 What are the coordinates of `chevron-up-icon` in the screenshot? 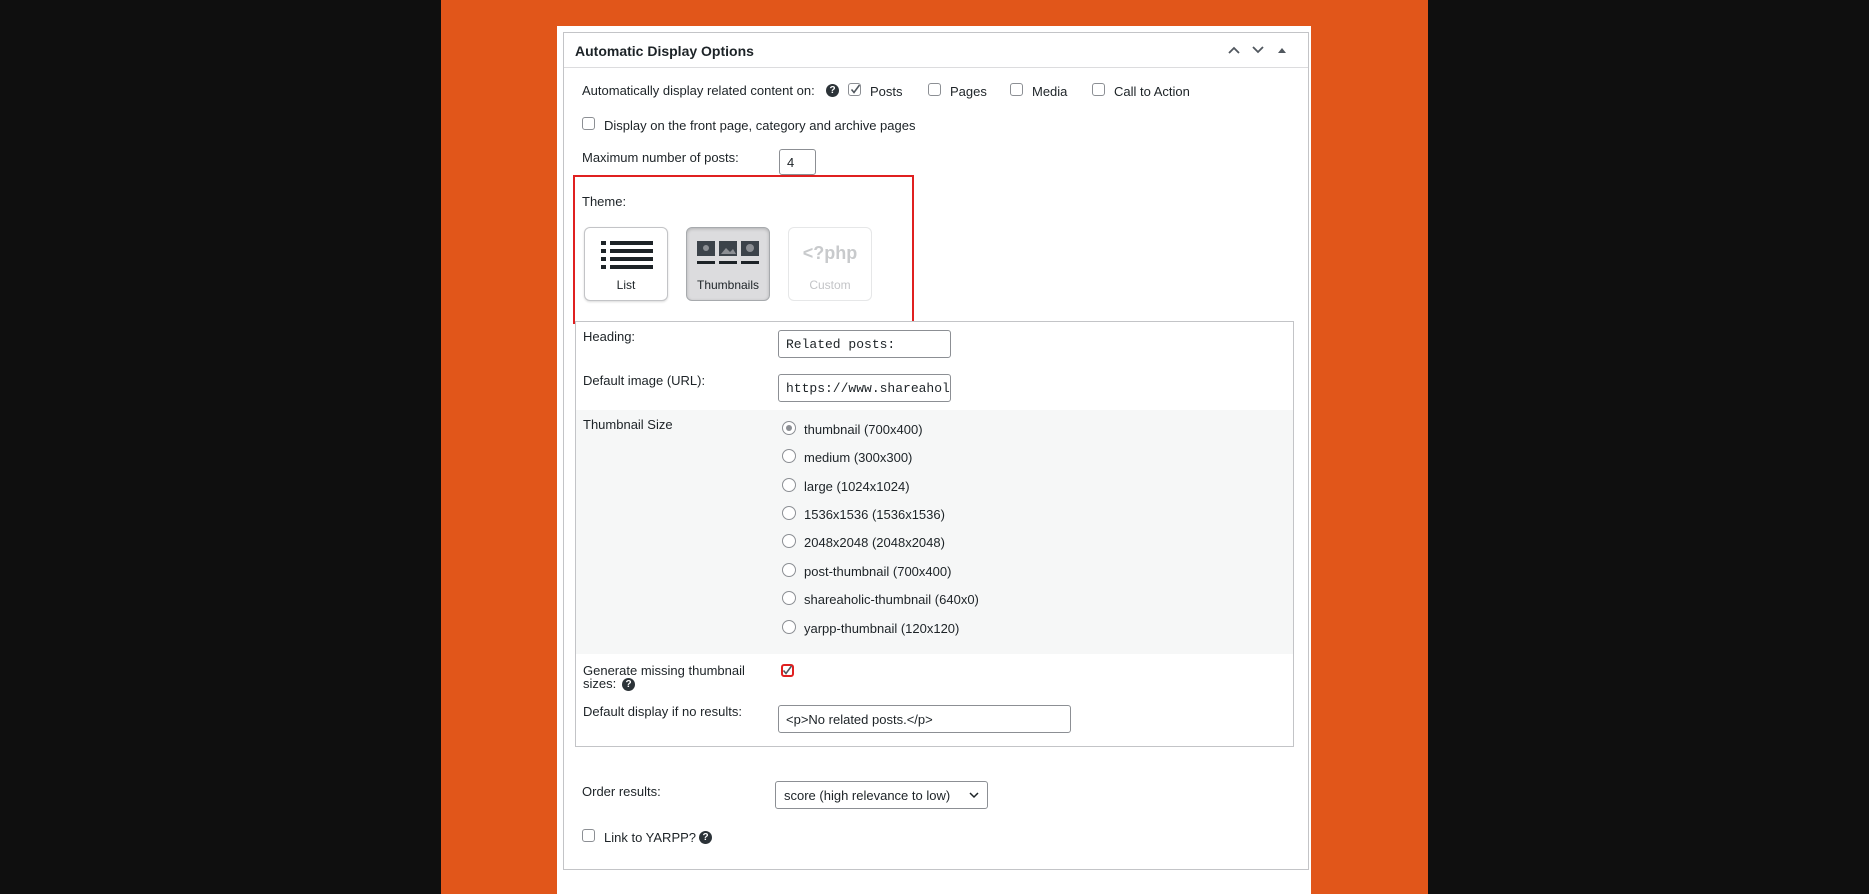 It's located at (1234, 50).